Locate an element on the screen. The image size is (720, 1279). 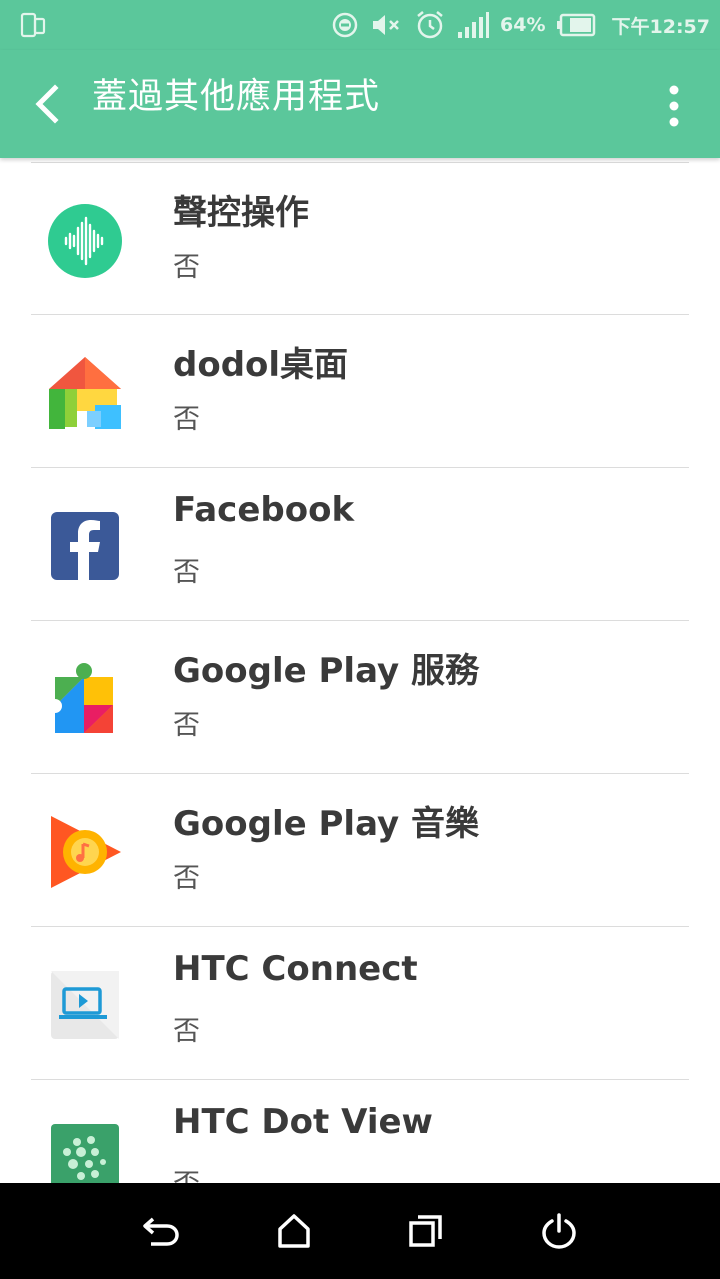
chevron-left-icon is located at coordinates (47, 104).